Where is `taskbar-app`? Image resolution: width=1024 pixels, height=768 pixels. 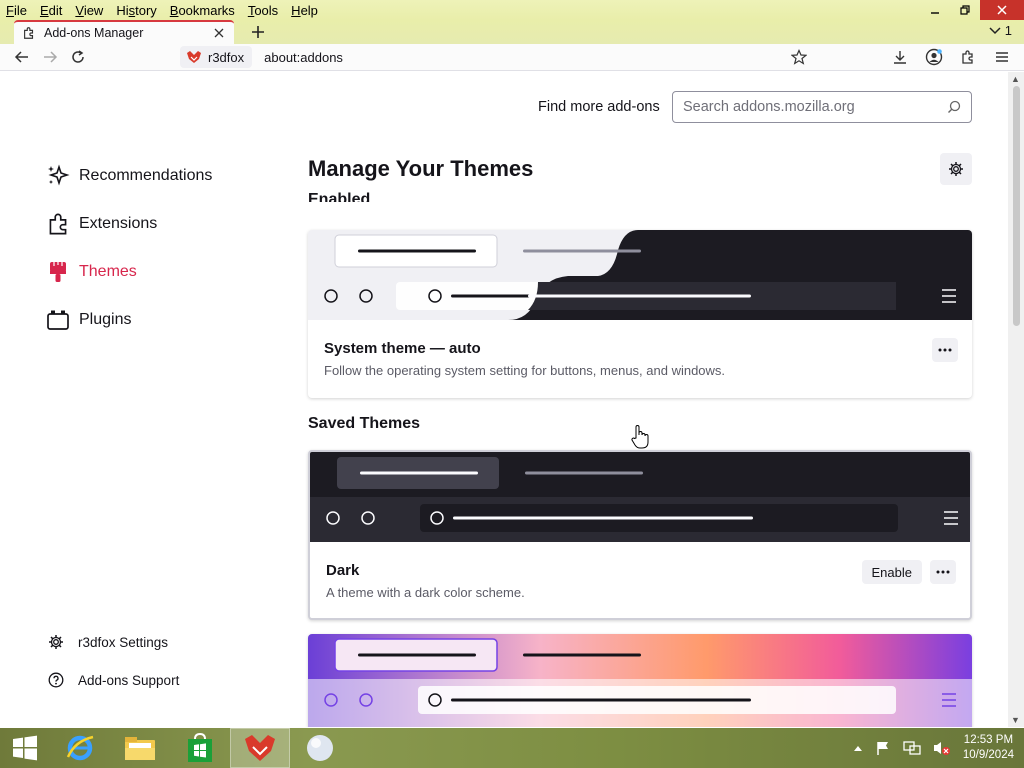
taskbar-app is located at coordinates (320, 748).